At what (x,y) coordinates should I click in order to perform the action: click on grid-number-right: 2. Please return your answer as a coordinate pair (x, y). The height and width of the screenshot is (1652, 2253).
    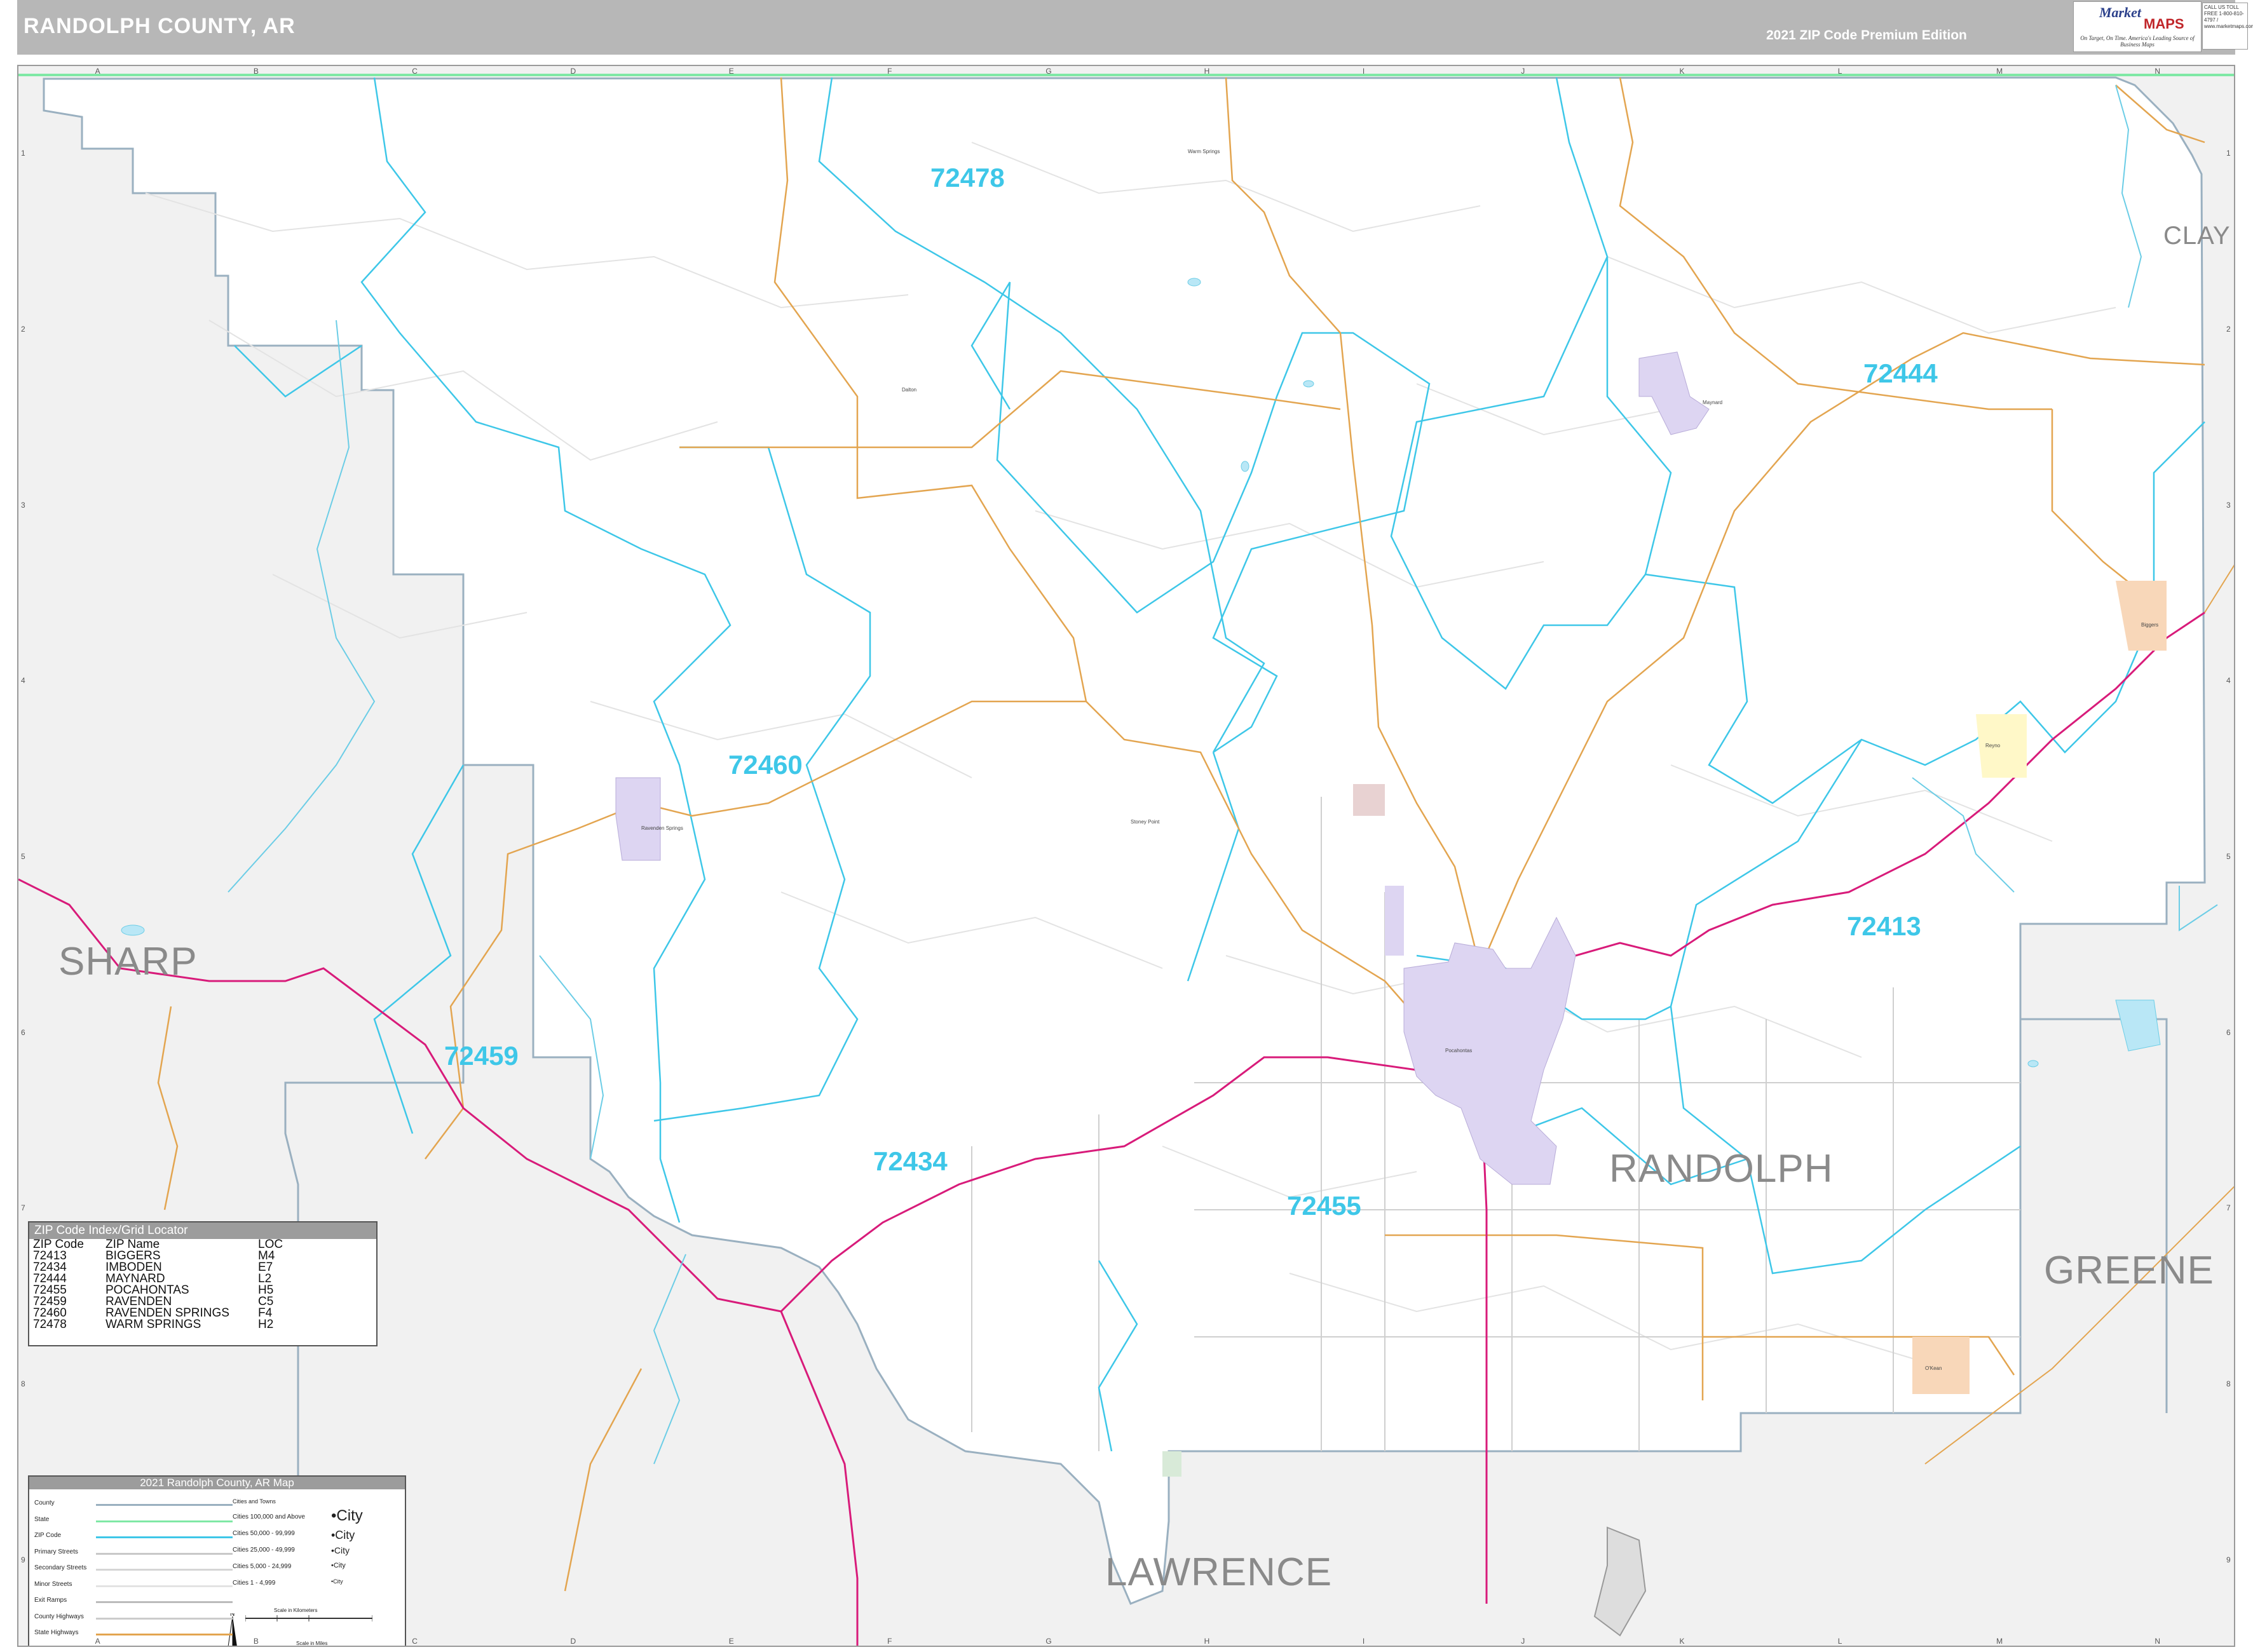
    Looking at the image, I should click on (2228, 329).